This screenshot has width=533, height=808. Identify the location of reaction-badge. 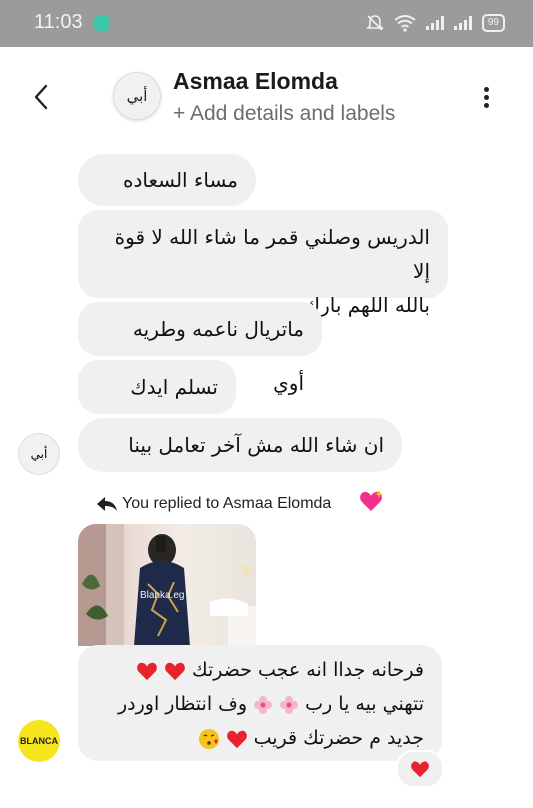
(420, 769).